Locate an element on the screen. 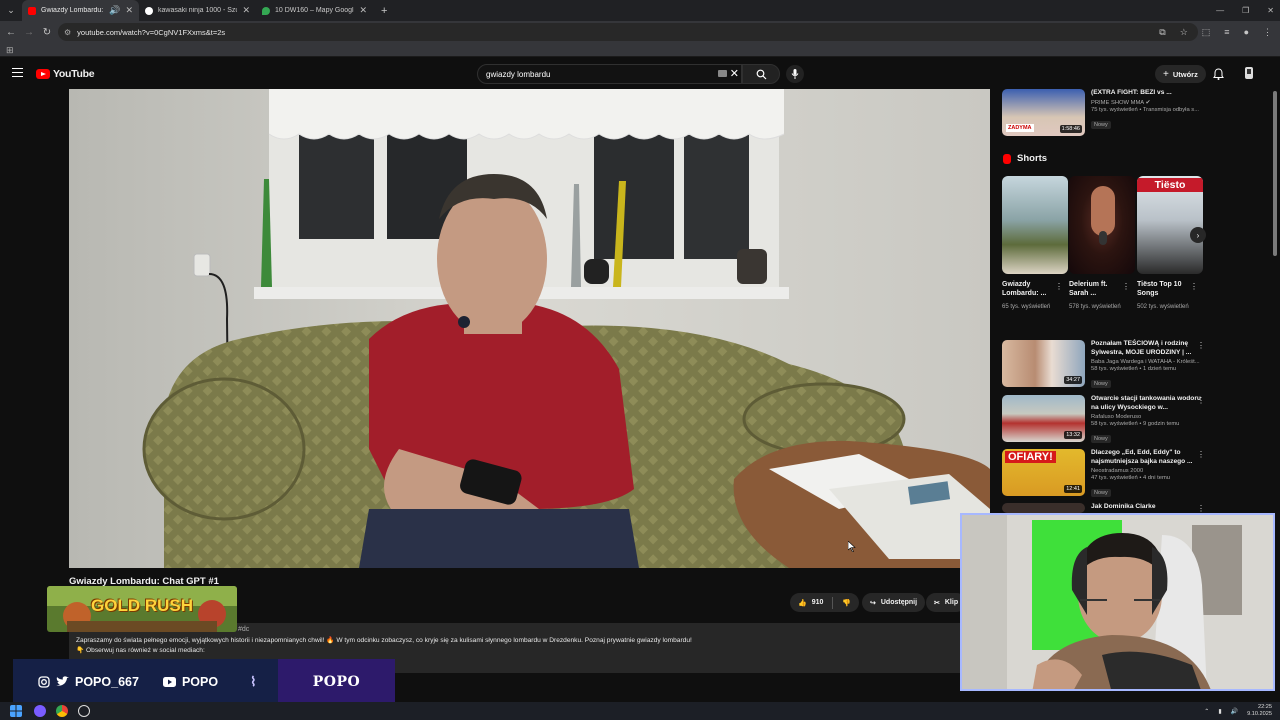 The image size is (1280, 720). create-button: + Utwórz is located at coordinates (1180, 74).